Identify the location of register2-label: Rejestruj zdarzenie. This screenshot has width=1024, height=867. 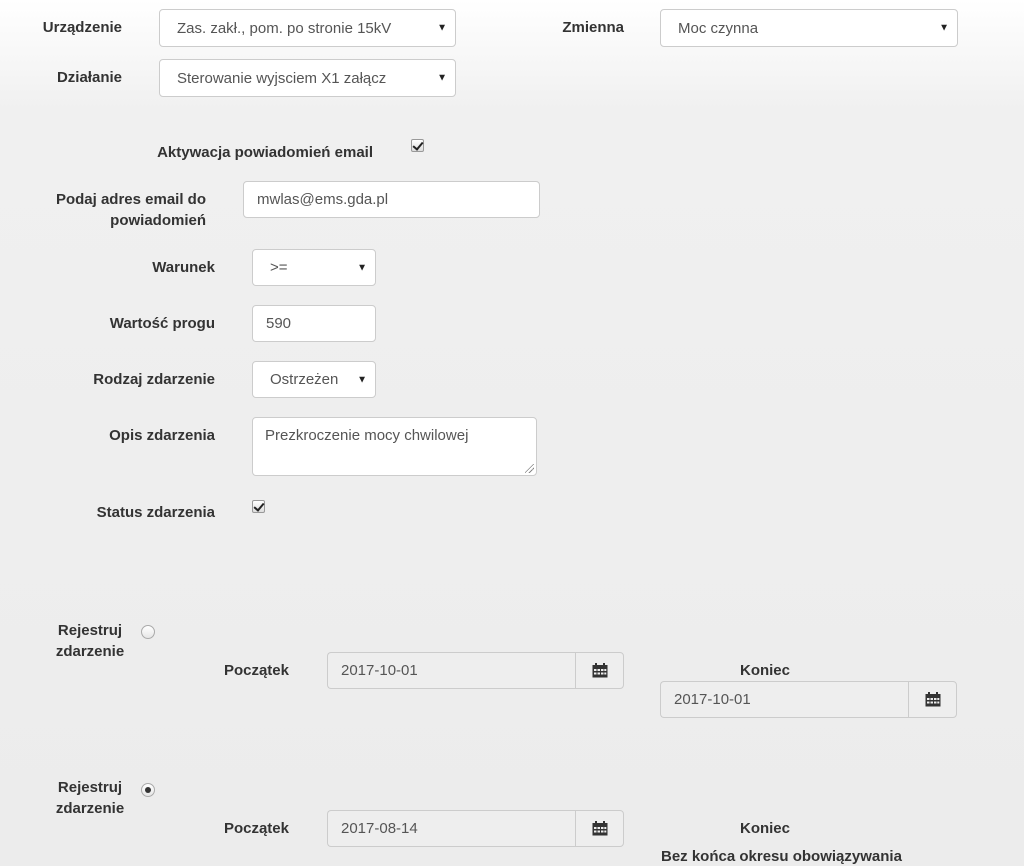
(90, 798).